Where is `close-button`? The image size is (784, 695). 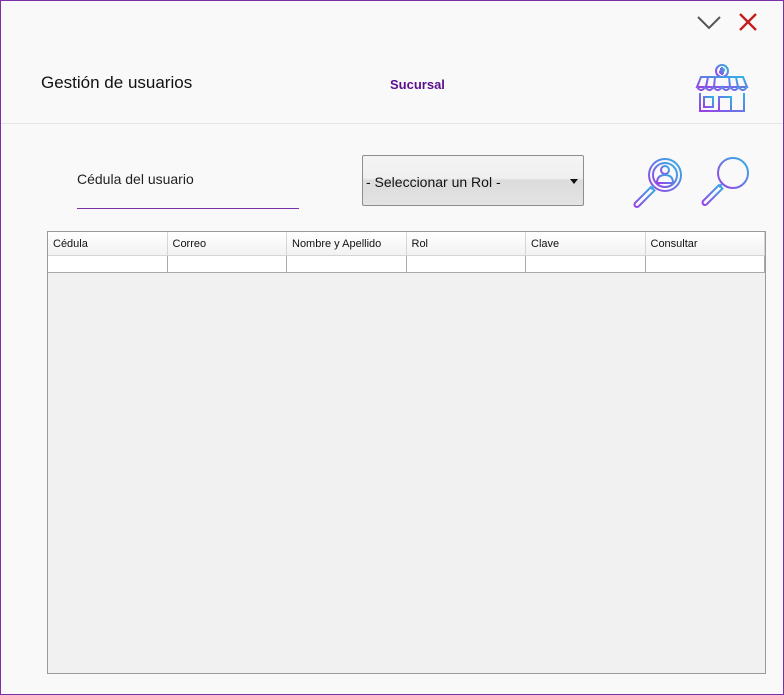
close-button is located at coordinates (749, 22).